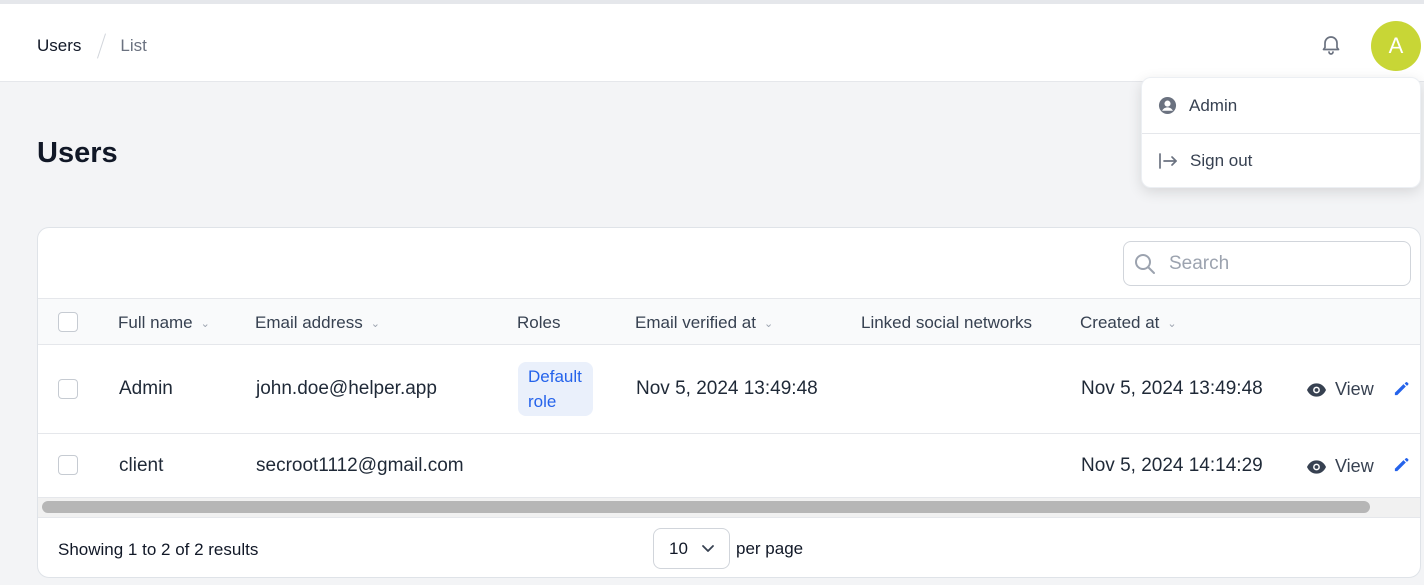 The width and height of the screenshot is (1424, 585). I want to click on per-page-label: per page, so click(770, 548).